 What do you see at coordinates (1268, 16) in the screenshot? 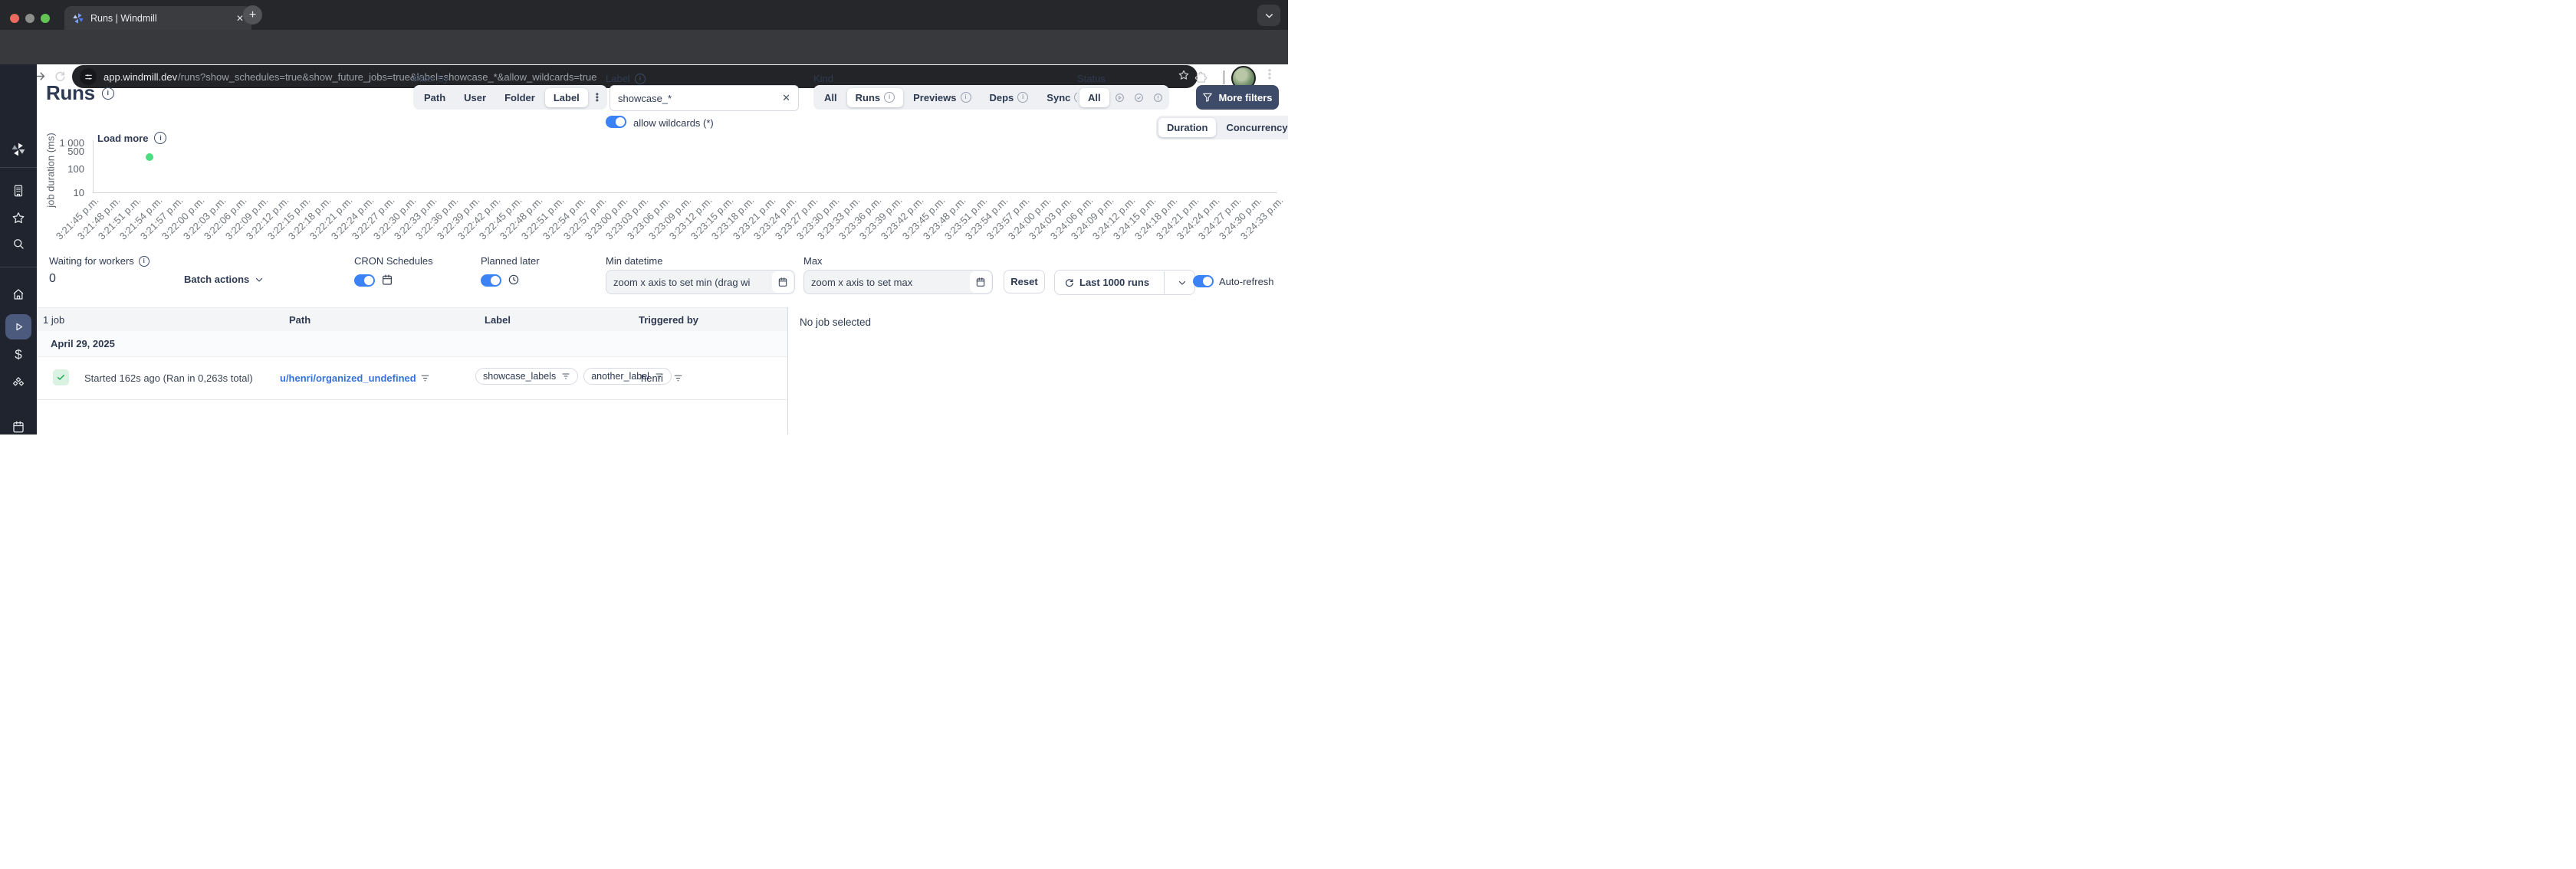
I see `tab-search-chevron-icon` at bounding box center [1268, 16].